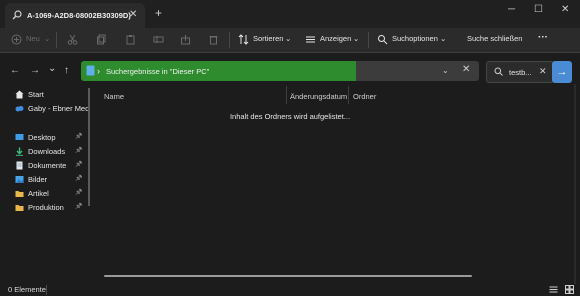 The width and height of the screenshot is (580, 296). What do you see at coordinates (89, 147) in the screenshot?
I see `navigation-pane-scrollbar` at bounding box center [89, 147].